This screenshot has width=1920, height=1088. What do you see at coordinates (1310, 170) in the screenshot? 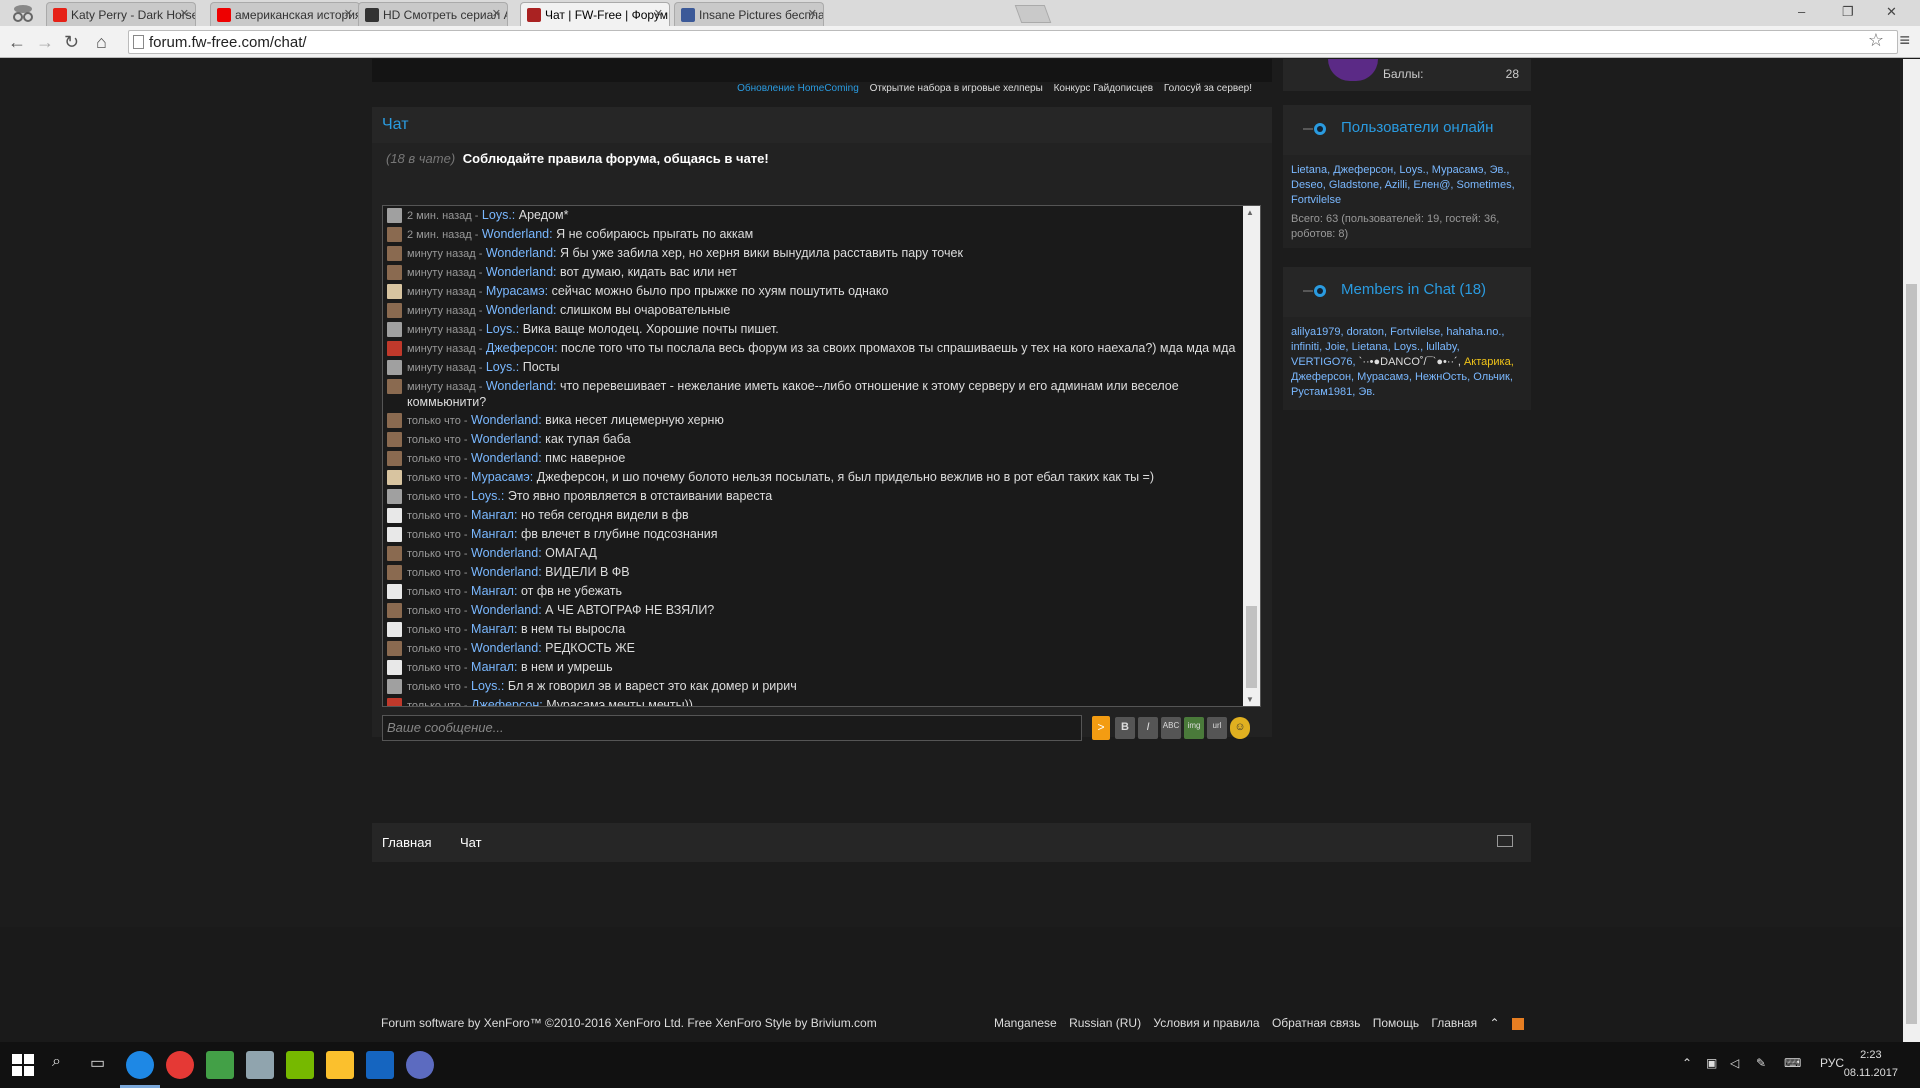
I see `online-user-link: Lietana,` at bounding box center [1310, 170].